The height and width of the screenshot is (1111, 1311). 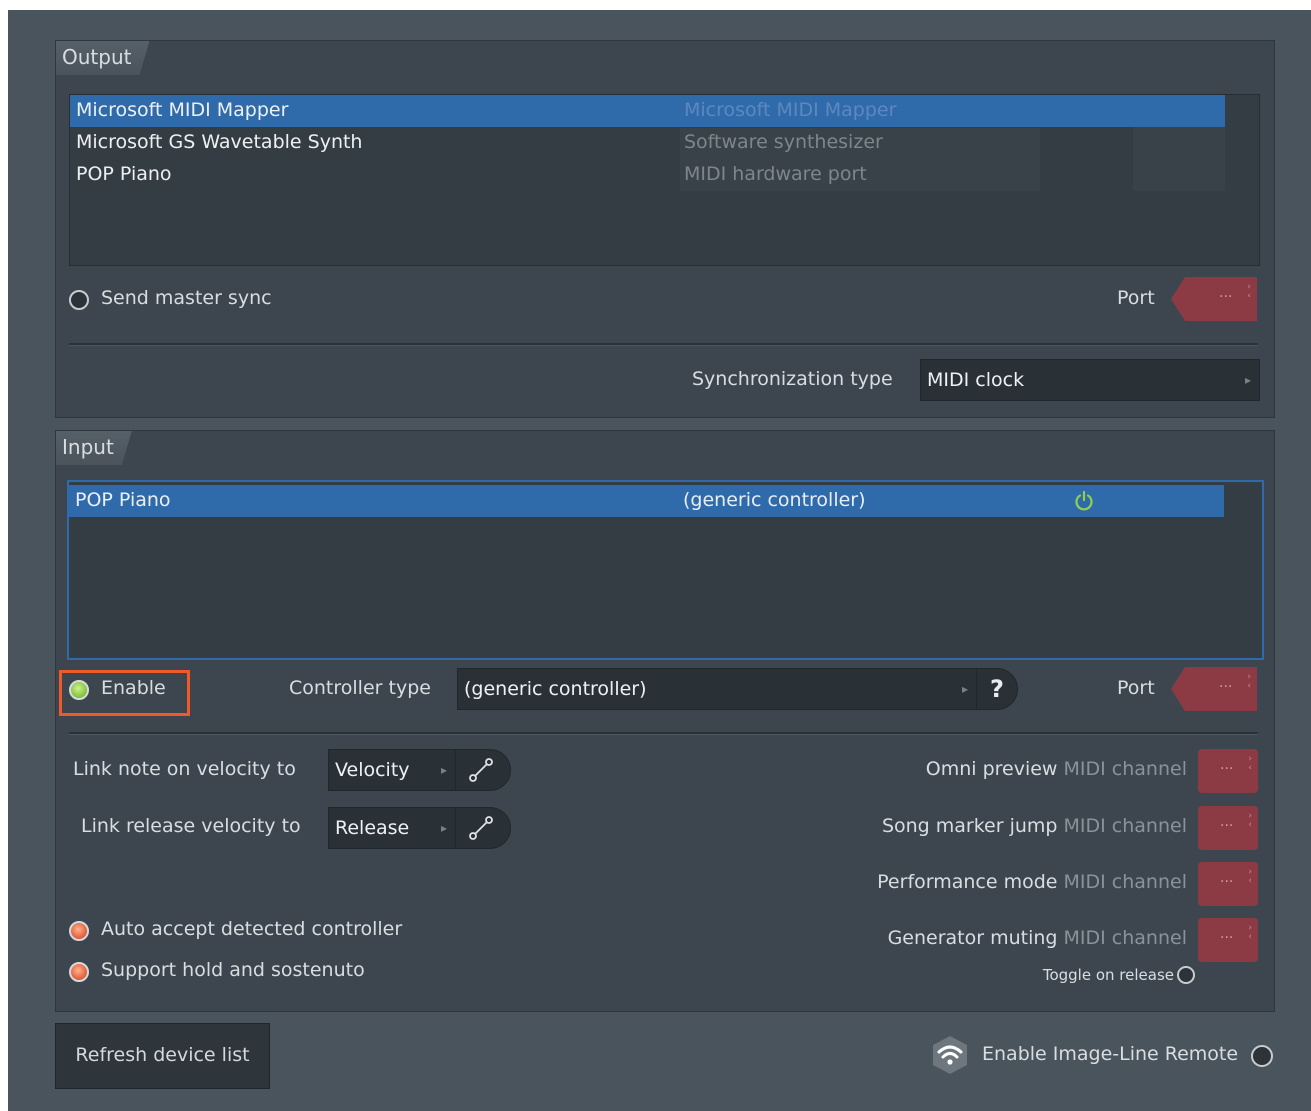 I want to click on release-link-button, so click(x=483, y=828).